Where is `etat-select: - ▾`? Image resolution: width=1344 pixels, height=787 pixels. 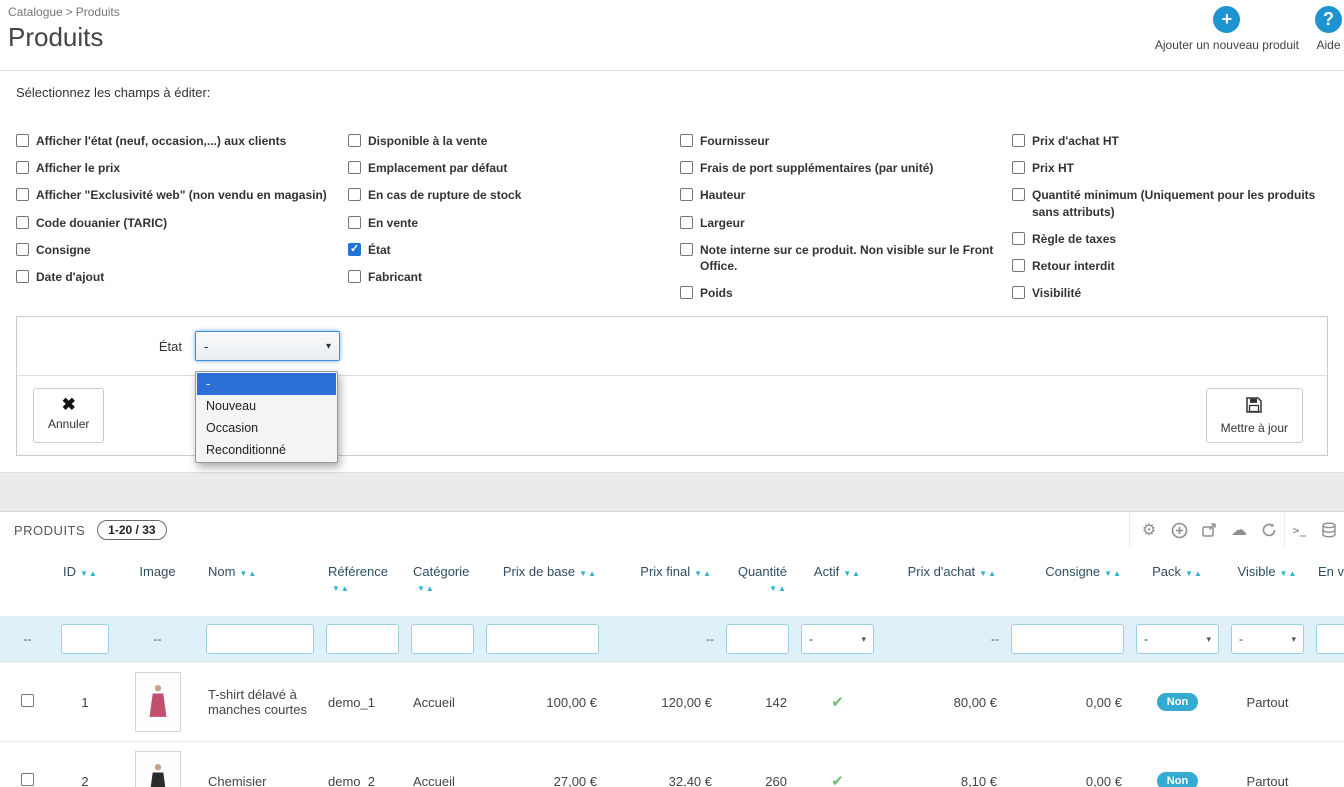 etat-select: - ▾ is located at coordinates (267, 346).